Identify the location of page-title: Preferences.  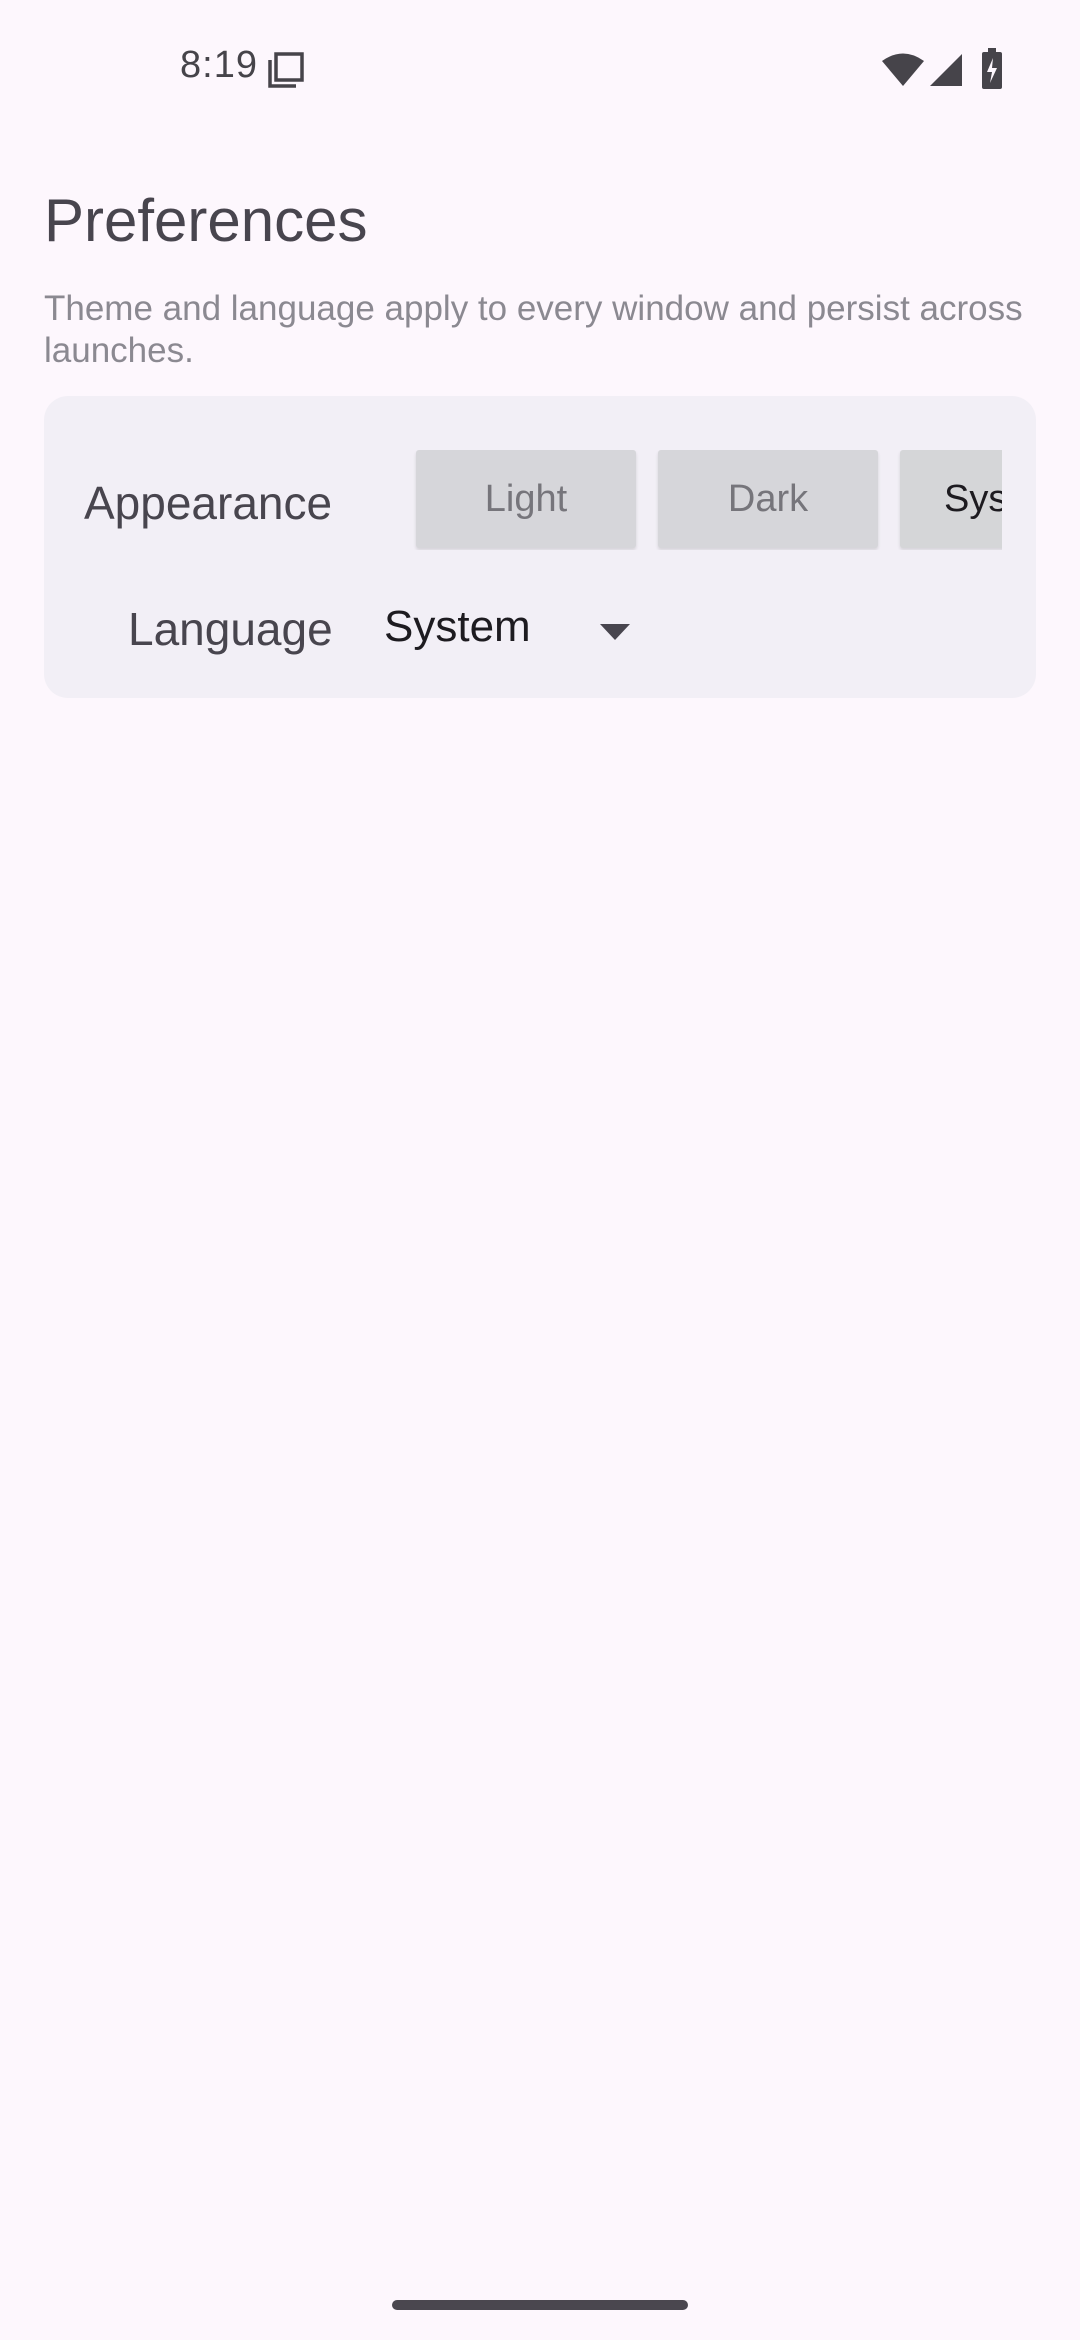
(206, 220).